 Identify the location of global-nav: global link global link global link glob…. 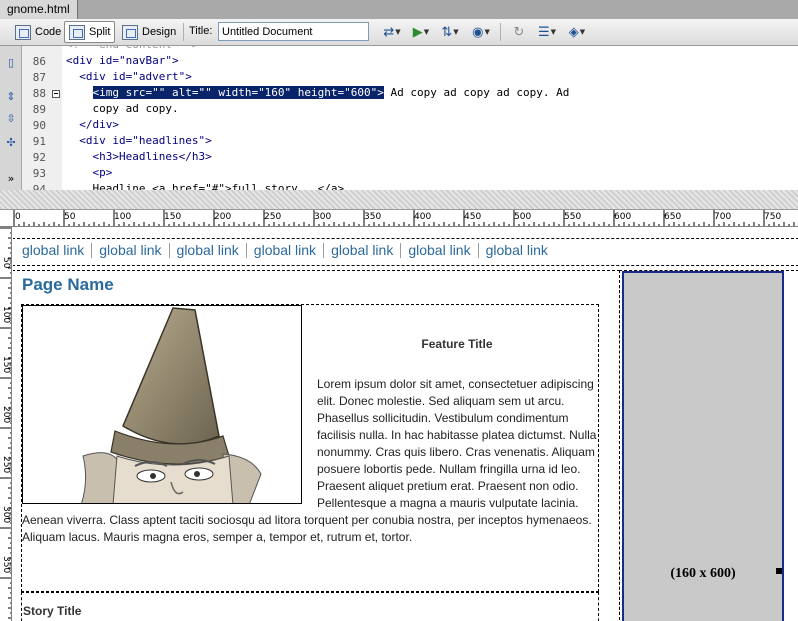
(292, 250).